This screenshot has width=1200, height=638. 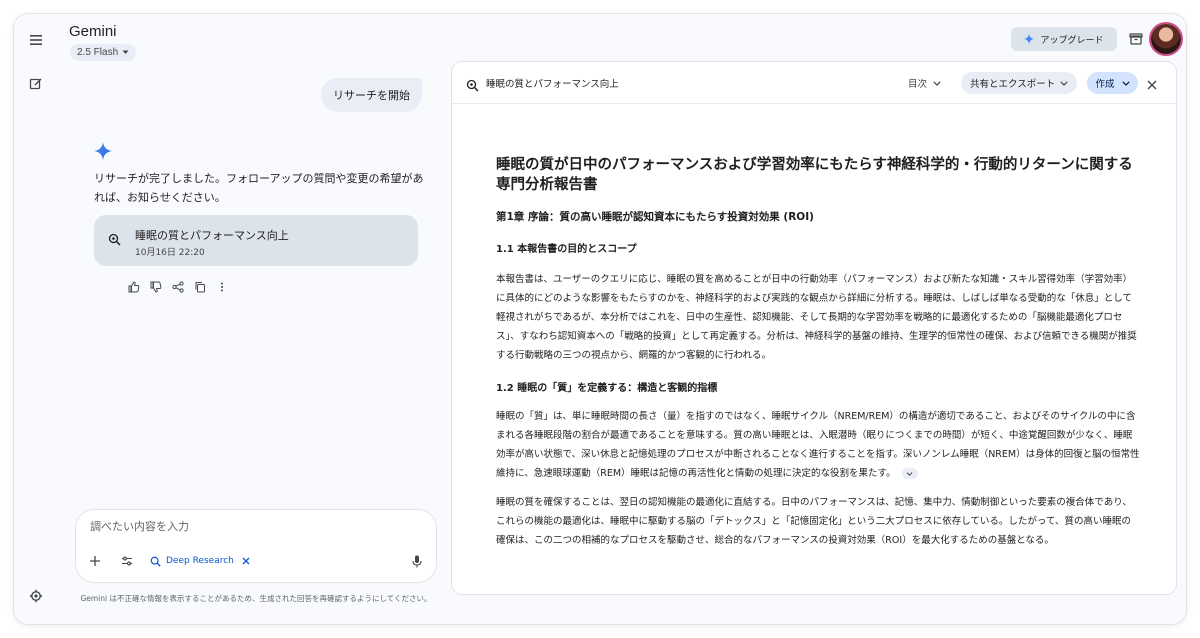 I want to click on user-message: リサーチを開始, so click(x=371, y=95).